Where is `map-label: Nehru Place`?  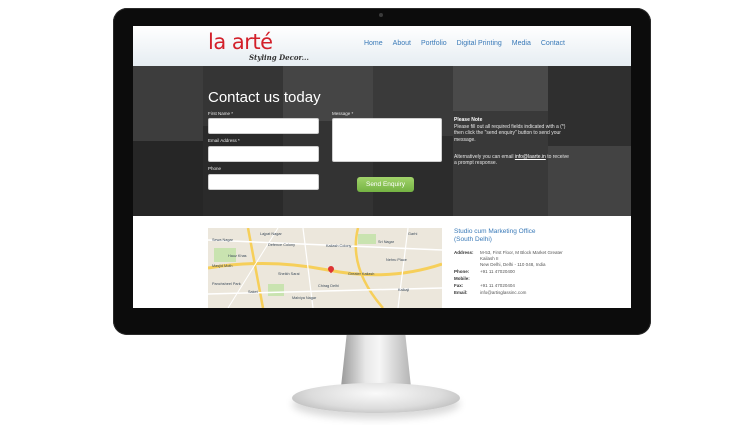 map-label: Nehru Place is located at coordinates (396, 260).